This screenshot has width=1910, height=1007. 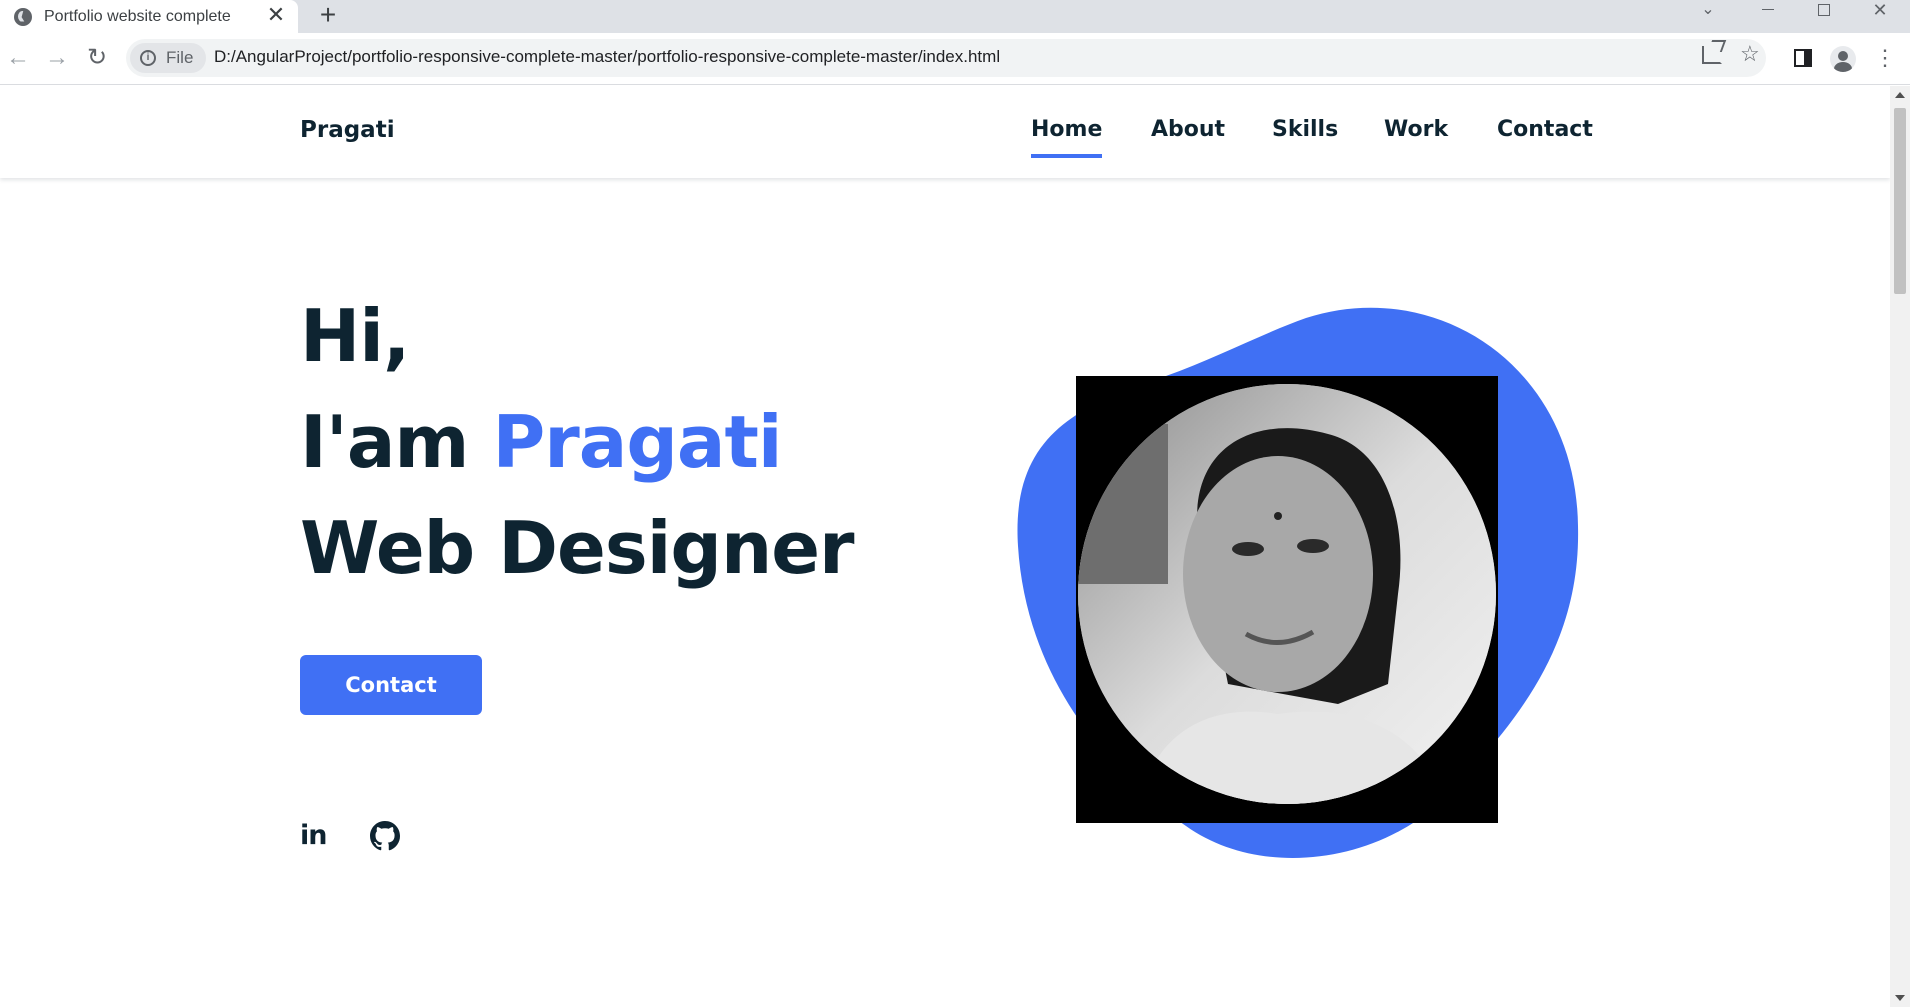 I want to click on scroll-down-arrow, so click(x=1900, y=998).